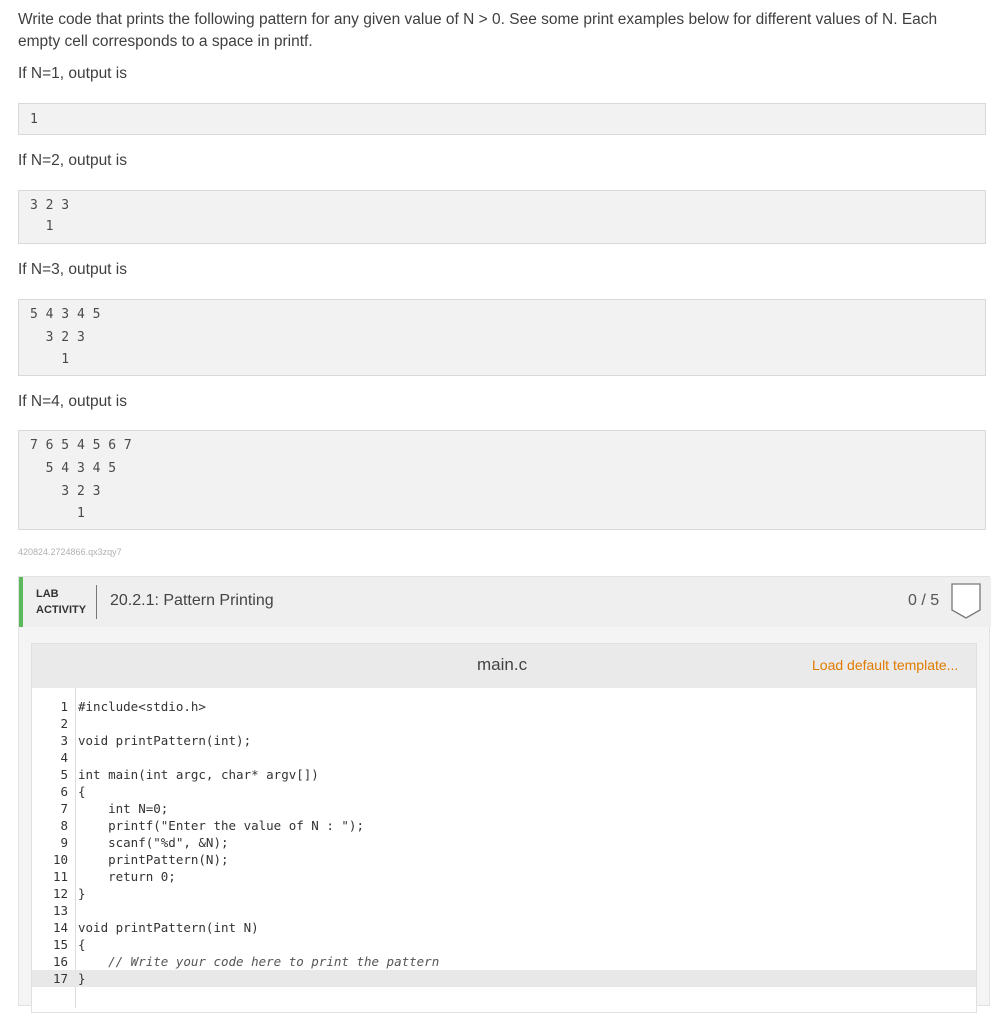 The width and height of the screenshot is (1003, 1013). I want to click on example-output-text: 7 6 5 4 5 6 7 5 4 3 4 5 3 2 3 1, so click(81, 480).